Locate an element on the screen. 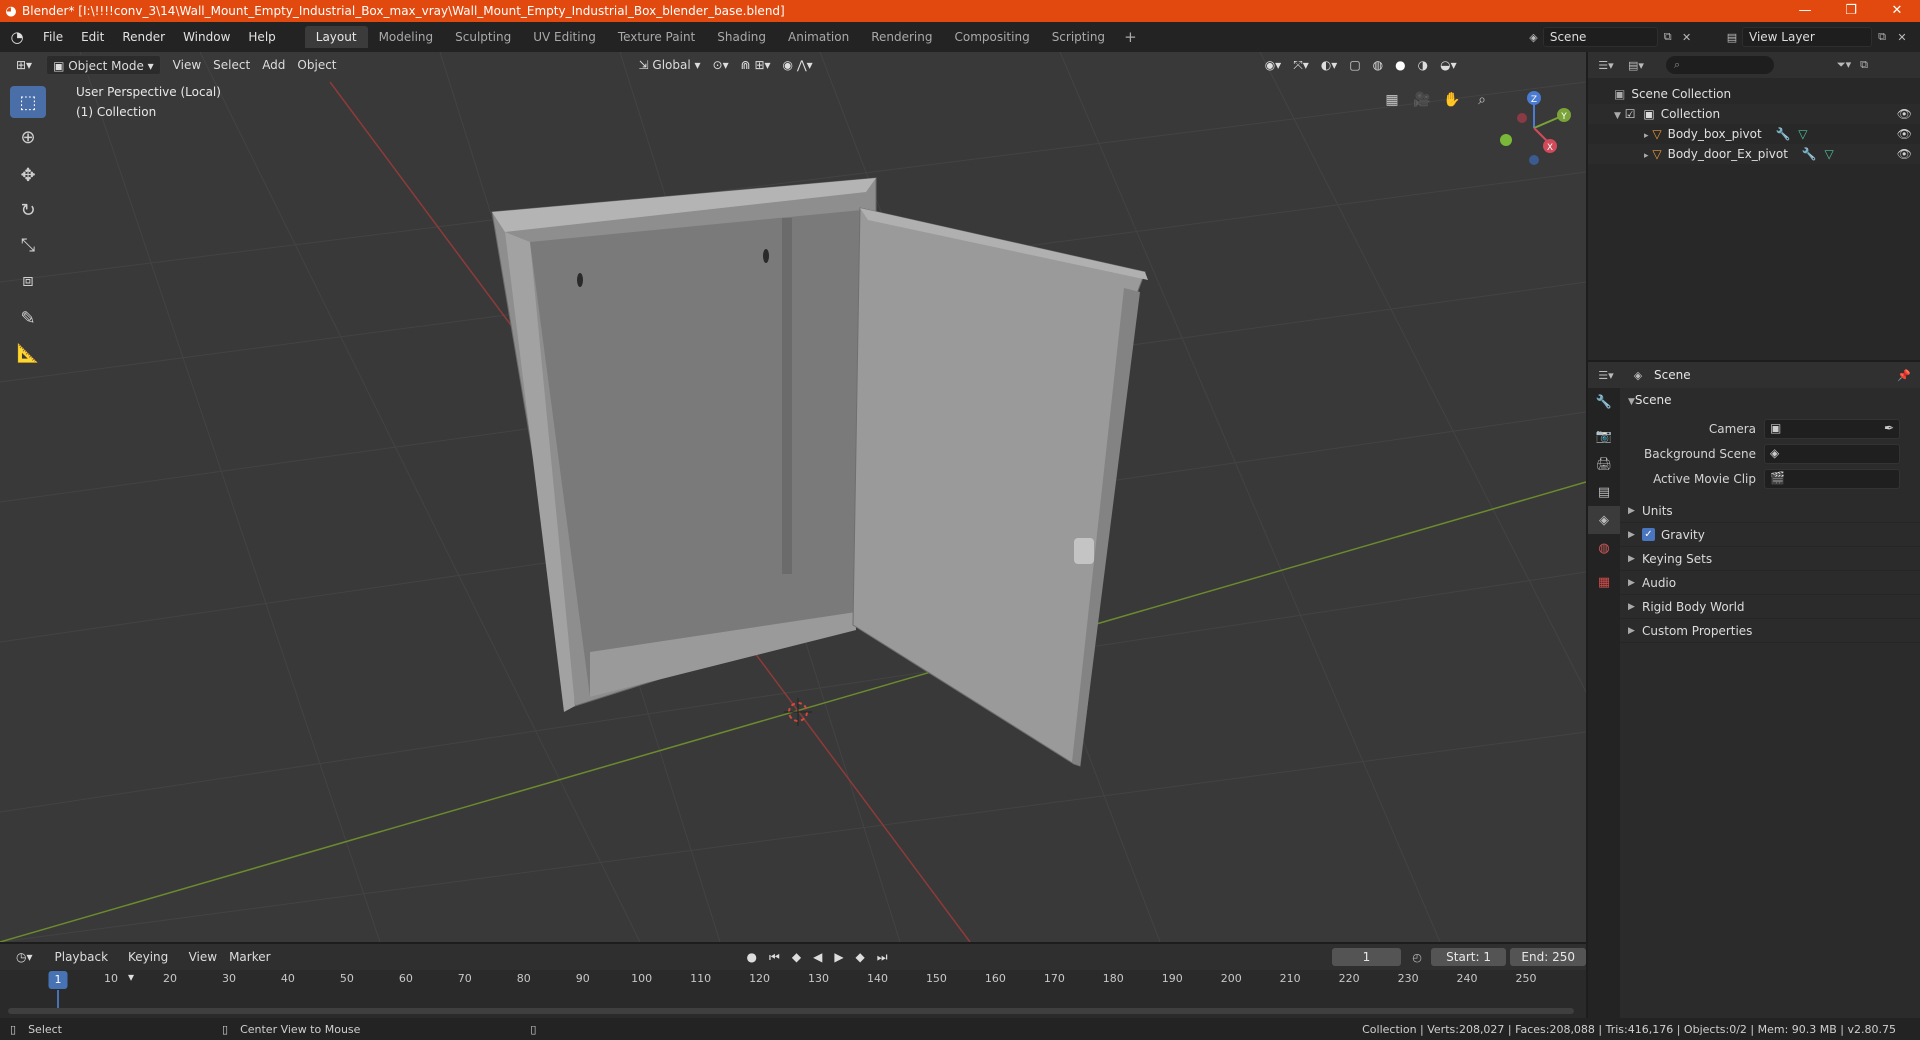  display-mode-icon: ▤▾ is located at coordinates (1636, 65).